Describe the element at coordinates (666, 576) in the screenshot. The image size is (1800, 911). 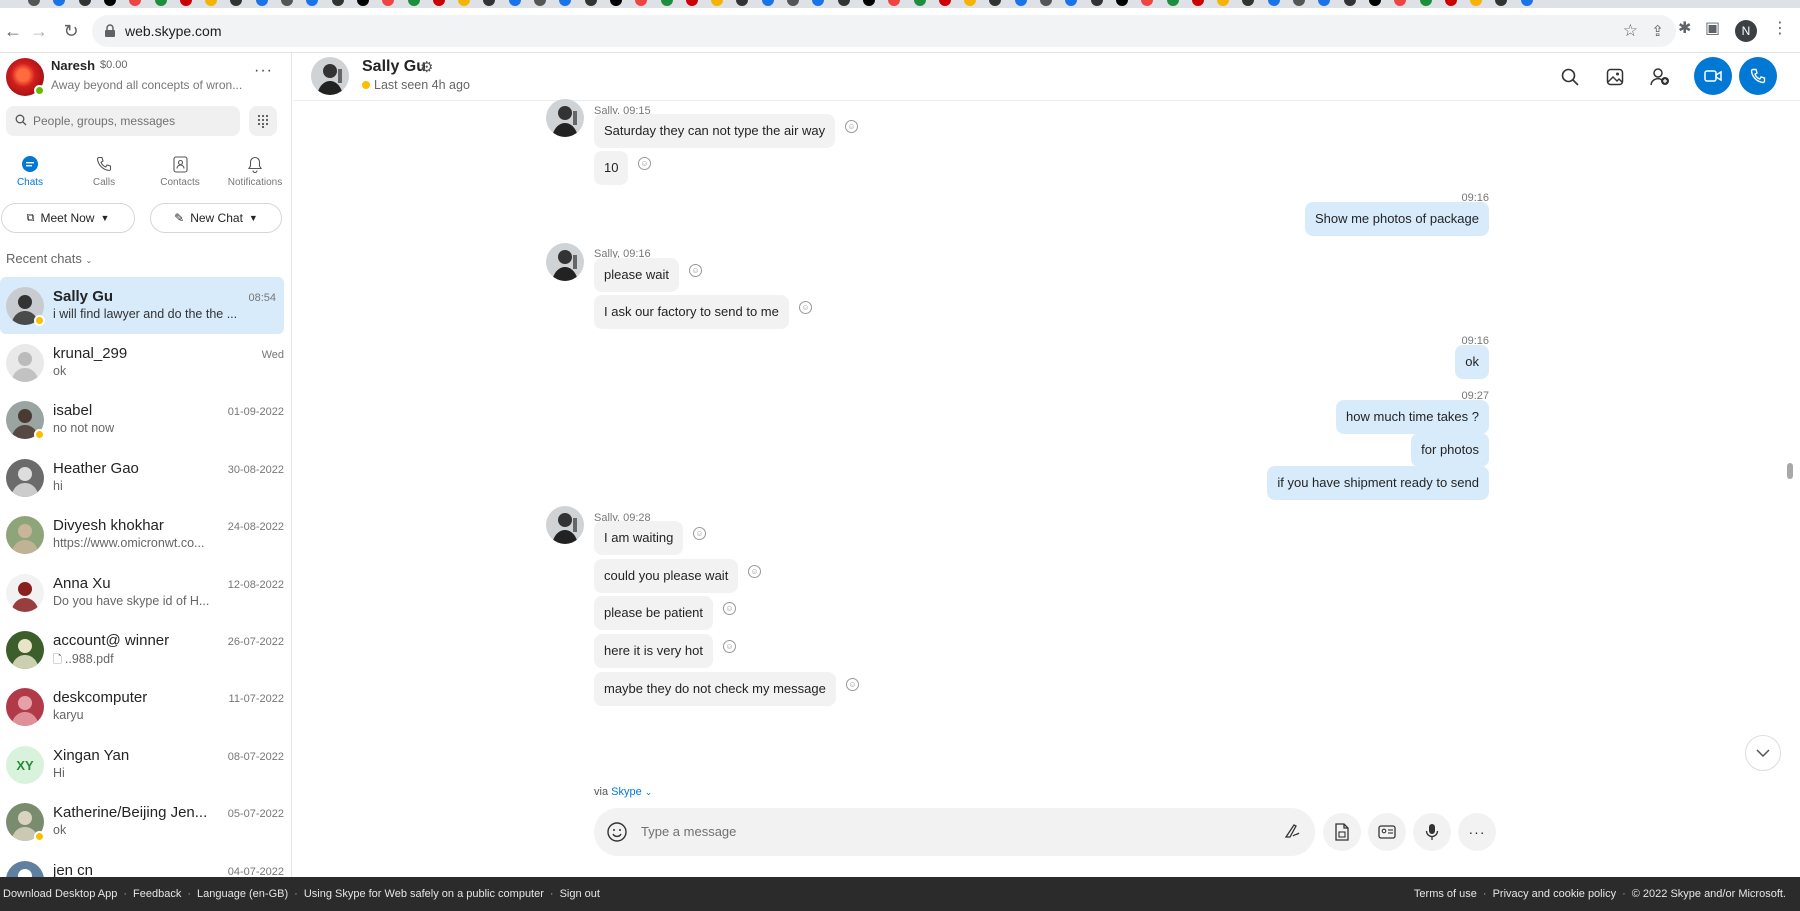
I see `incoming-message: could you please wait` at that location.